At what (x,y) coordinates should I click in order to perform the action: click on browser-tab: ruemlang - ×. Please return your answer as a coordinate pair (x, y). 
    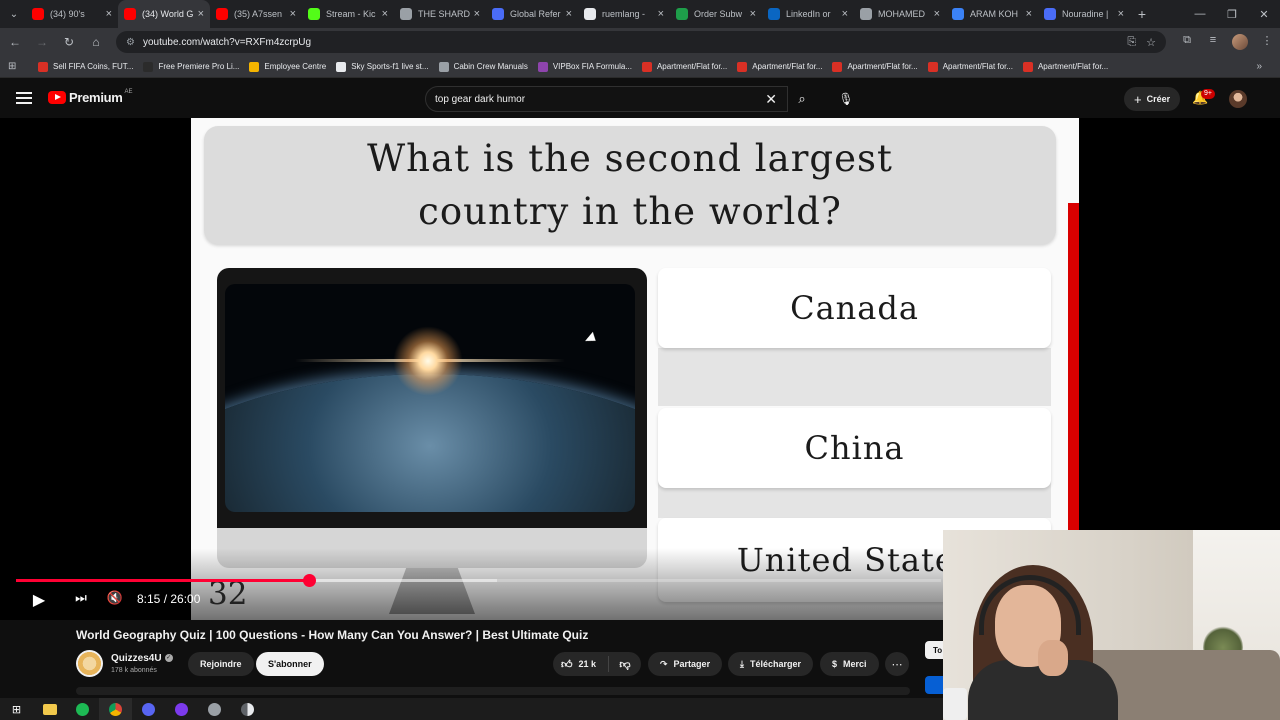
    Looking at the image, I should click on (624, 14).